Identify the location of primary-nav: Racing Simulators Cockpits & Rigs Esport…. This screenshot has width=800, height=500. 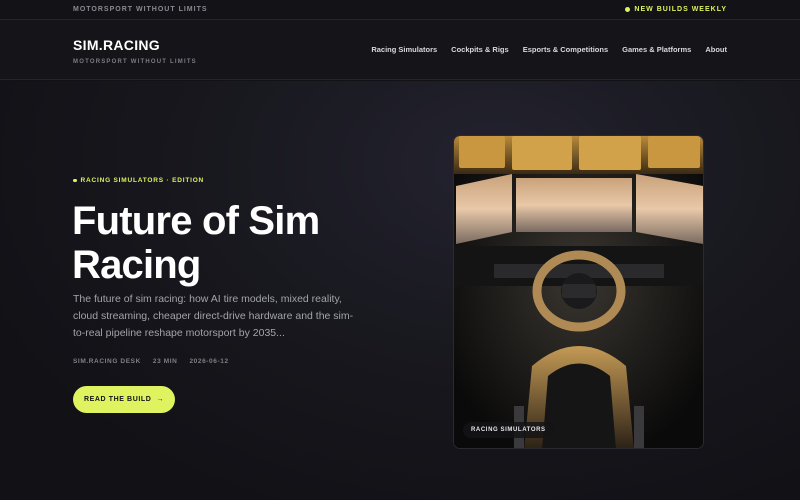
(549, 49).